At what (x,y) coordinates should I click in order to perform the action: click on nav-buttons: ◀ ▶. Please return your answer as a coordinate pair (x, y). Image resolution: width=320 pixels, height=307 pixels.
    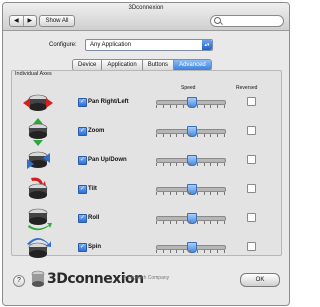
    Looking at the image, I should click on (23, 21).